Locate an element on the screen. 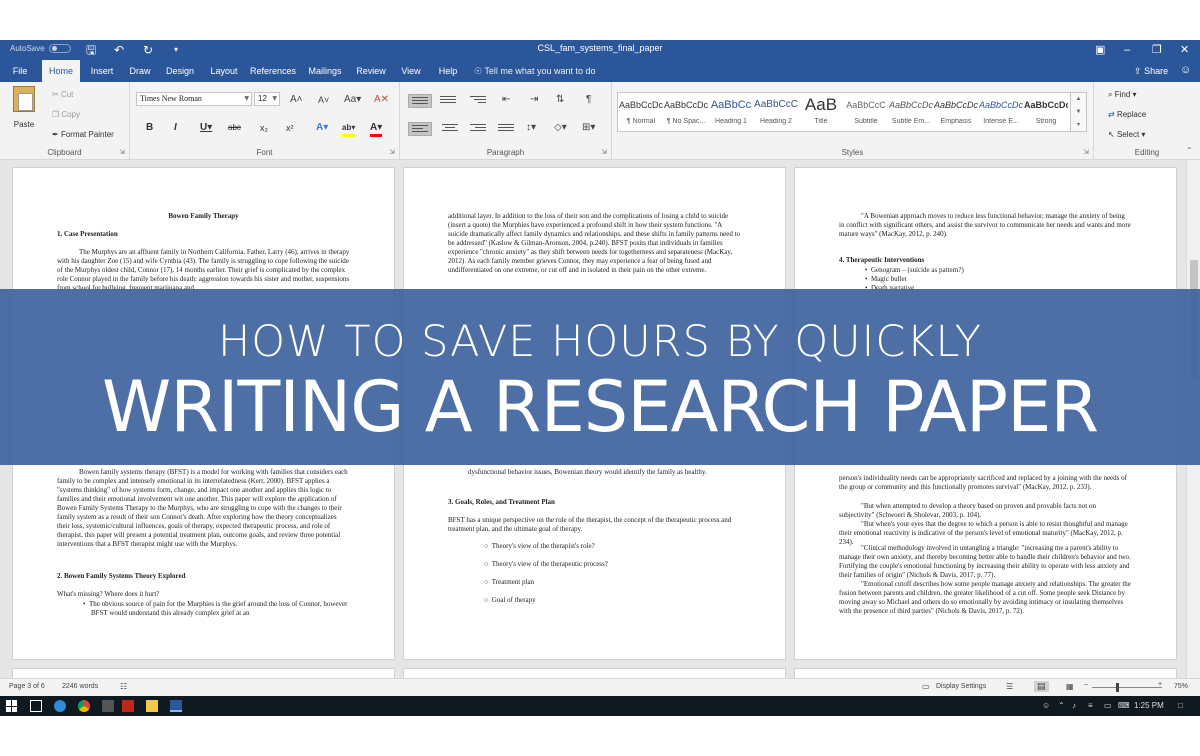  sort-icon: ⇅ is located at coordinates (560, 100).